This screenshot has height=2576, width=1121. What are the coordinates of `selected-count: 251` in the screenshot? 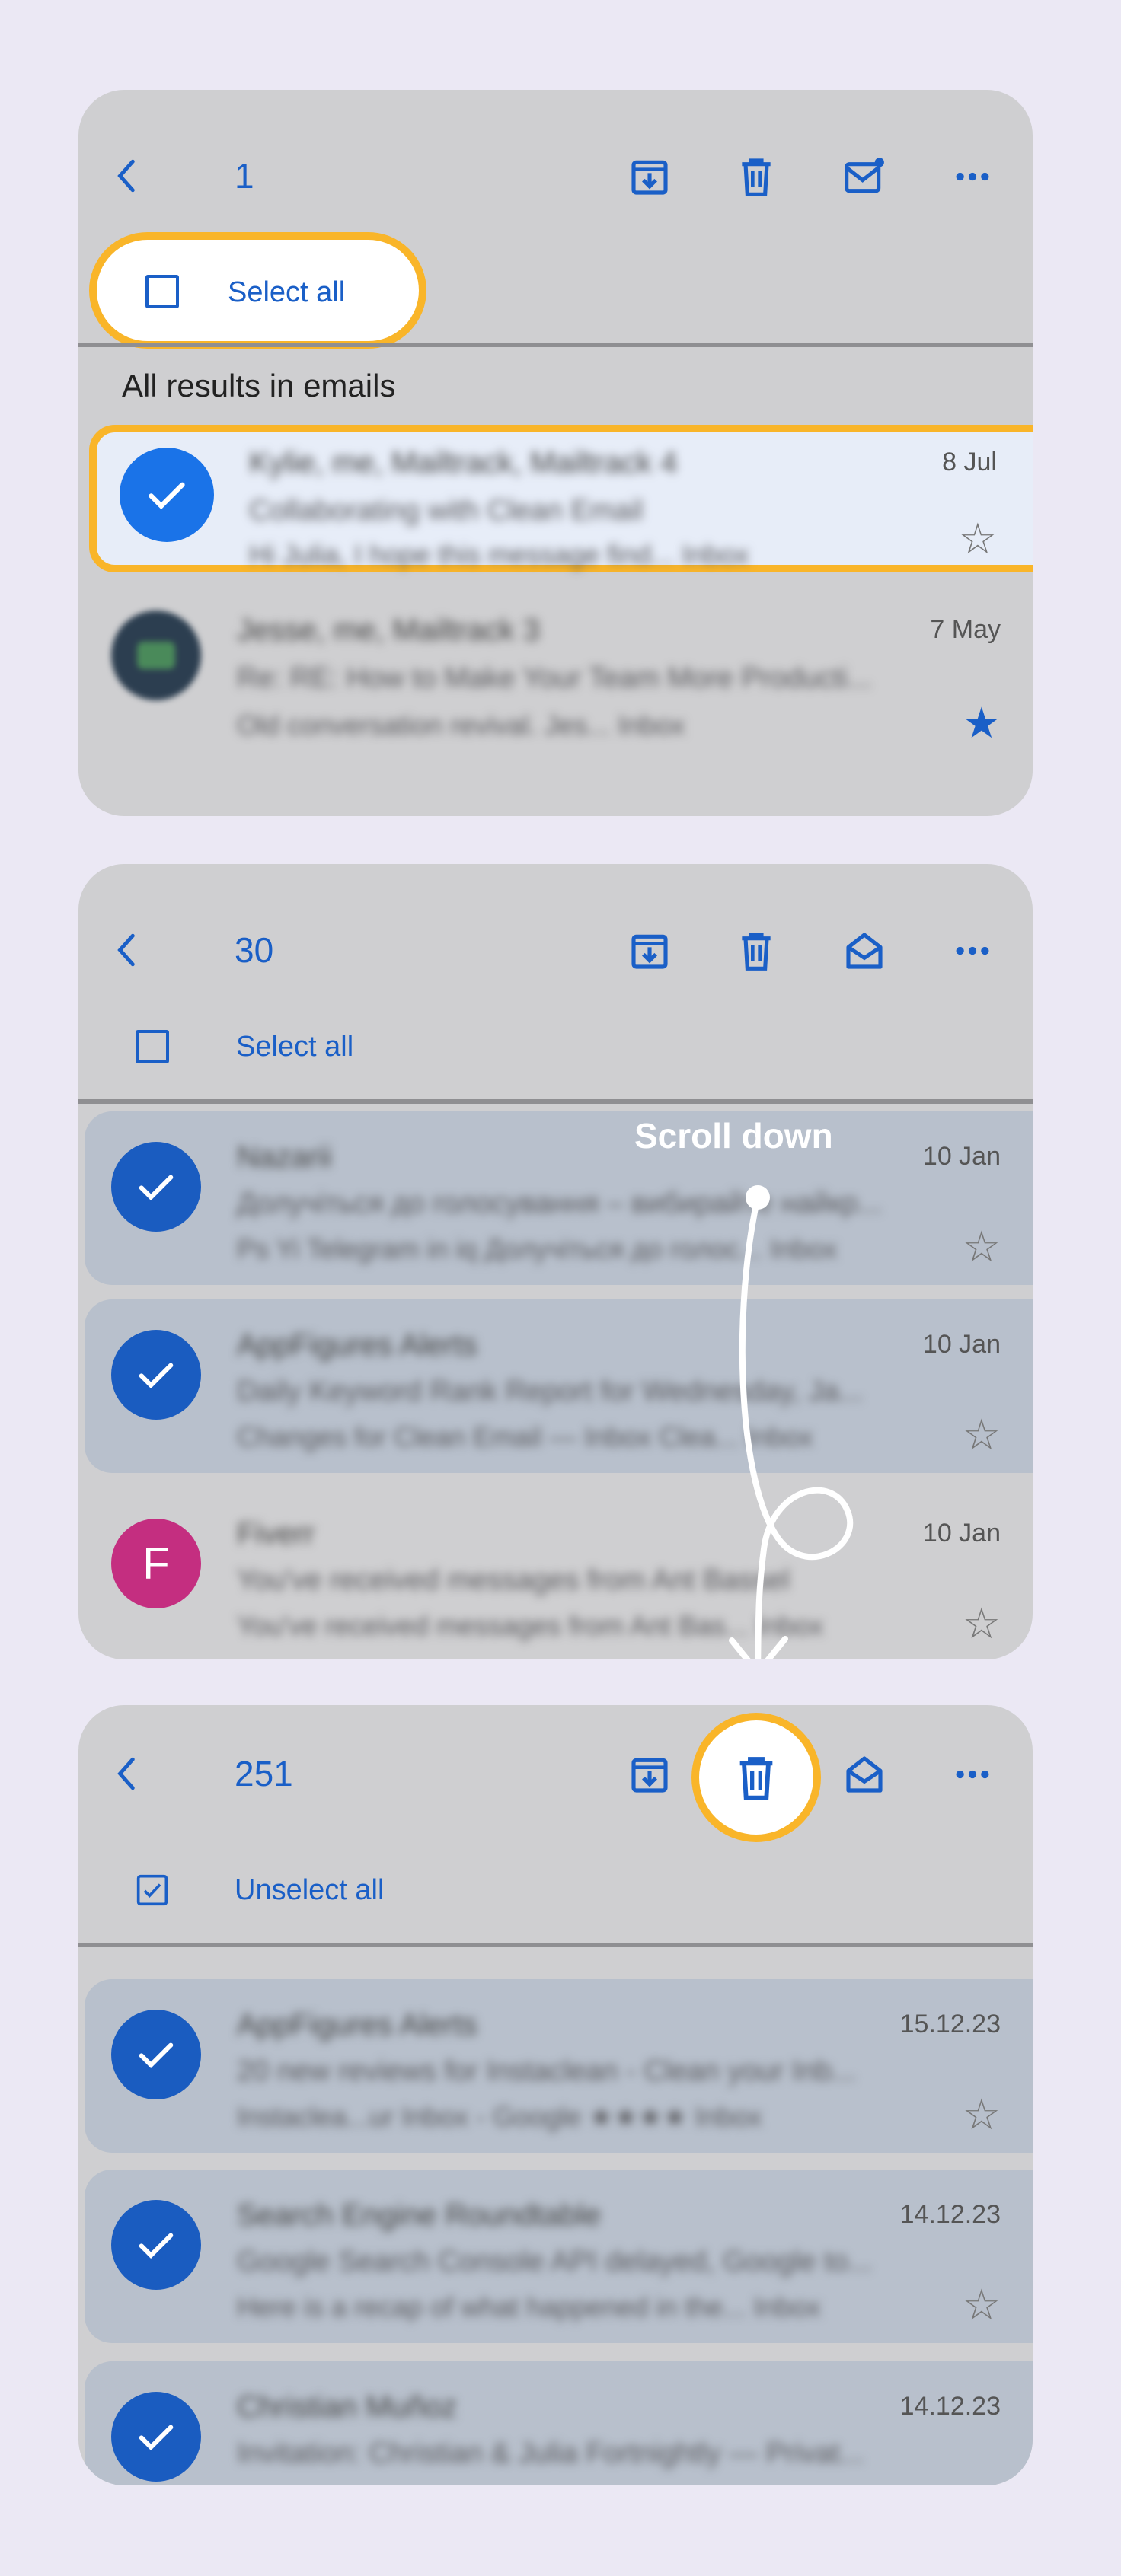 It's located at (264, 1773).